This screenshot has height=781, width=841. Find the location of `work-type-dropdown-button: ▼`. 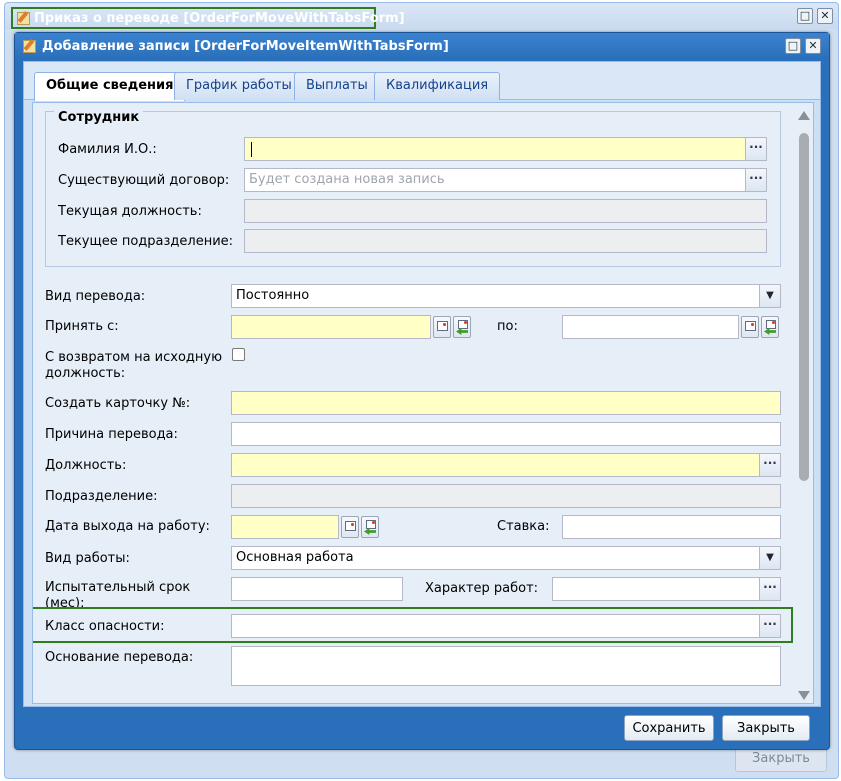

work-type-dropdown-button: ▼ is located at coordinates (769, 558).